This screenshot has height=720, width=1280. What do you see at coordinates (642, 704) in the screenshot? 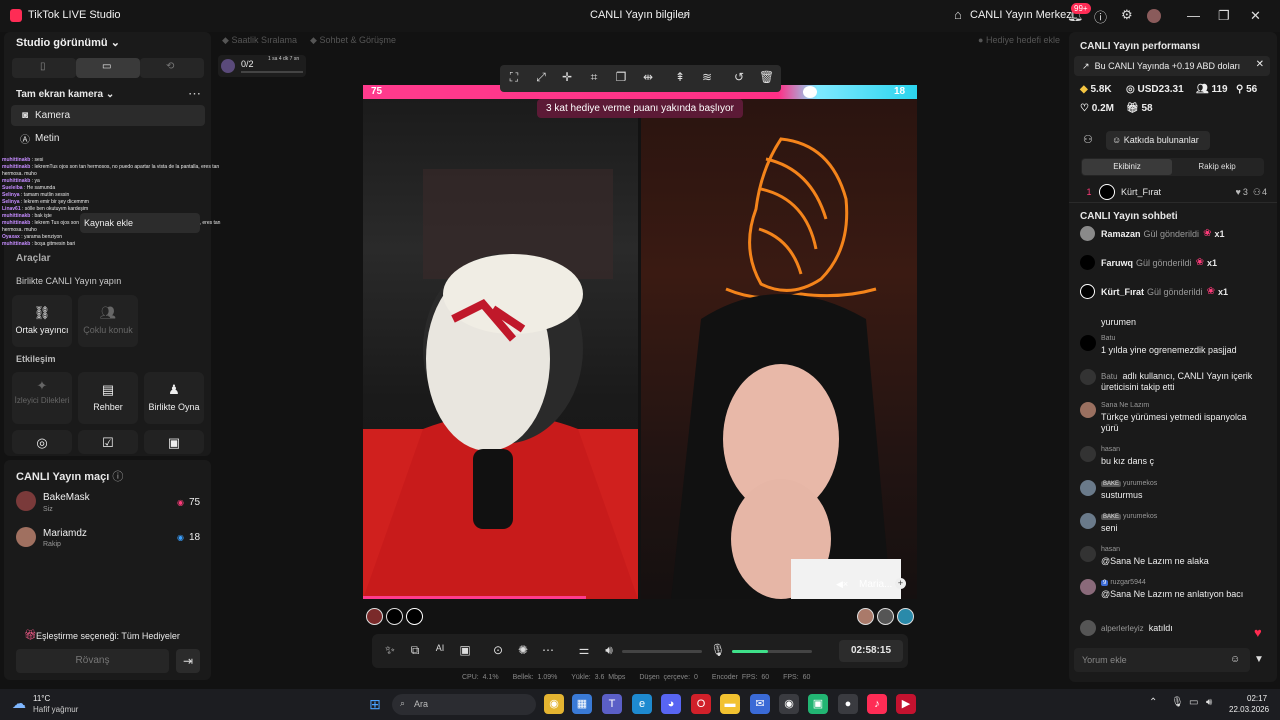
I see `edge-icon: e` at bounding box center [642, 704].